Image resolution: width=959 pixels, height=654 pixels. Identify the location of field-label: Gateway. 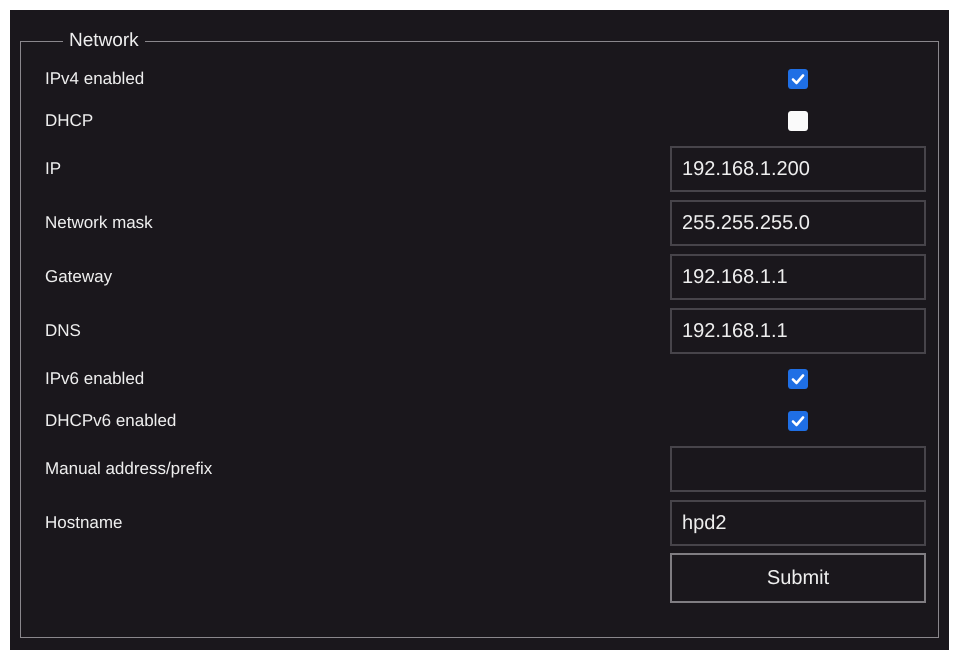
(78, 277).